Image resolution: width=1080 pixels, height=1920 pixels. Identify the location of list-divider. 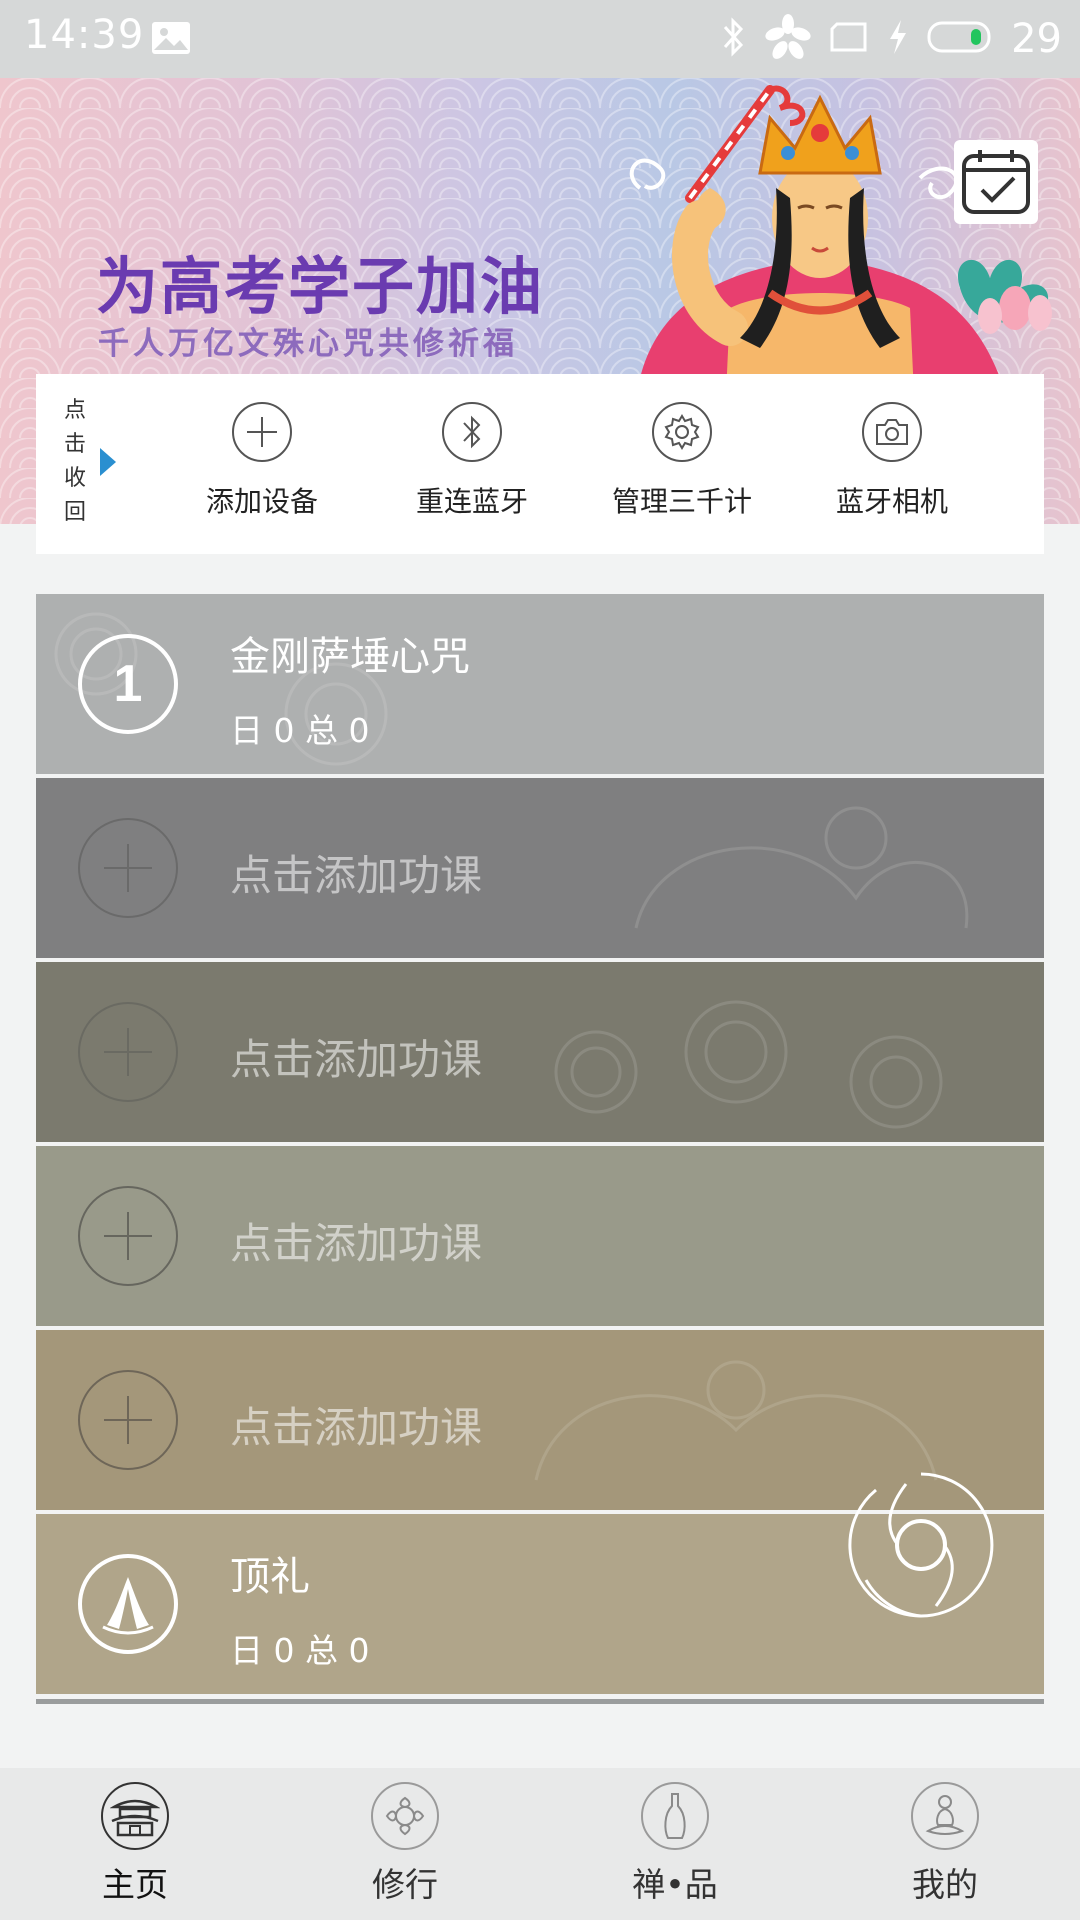
(540, 1701).